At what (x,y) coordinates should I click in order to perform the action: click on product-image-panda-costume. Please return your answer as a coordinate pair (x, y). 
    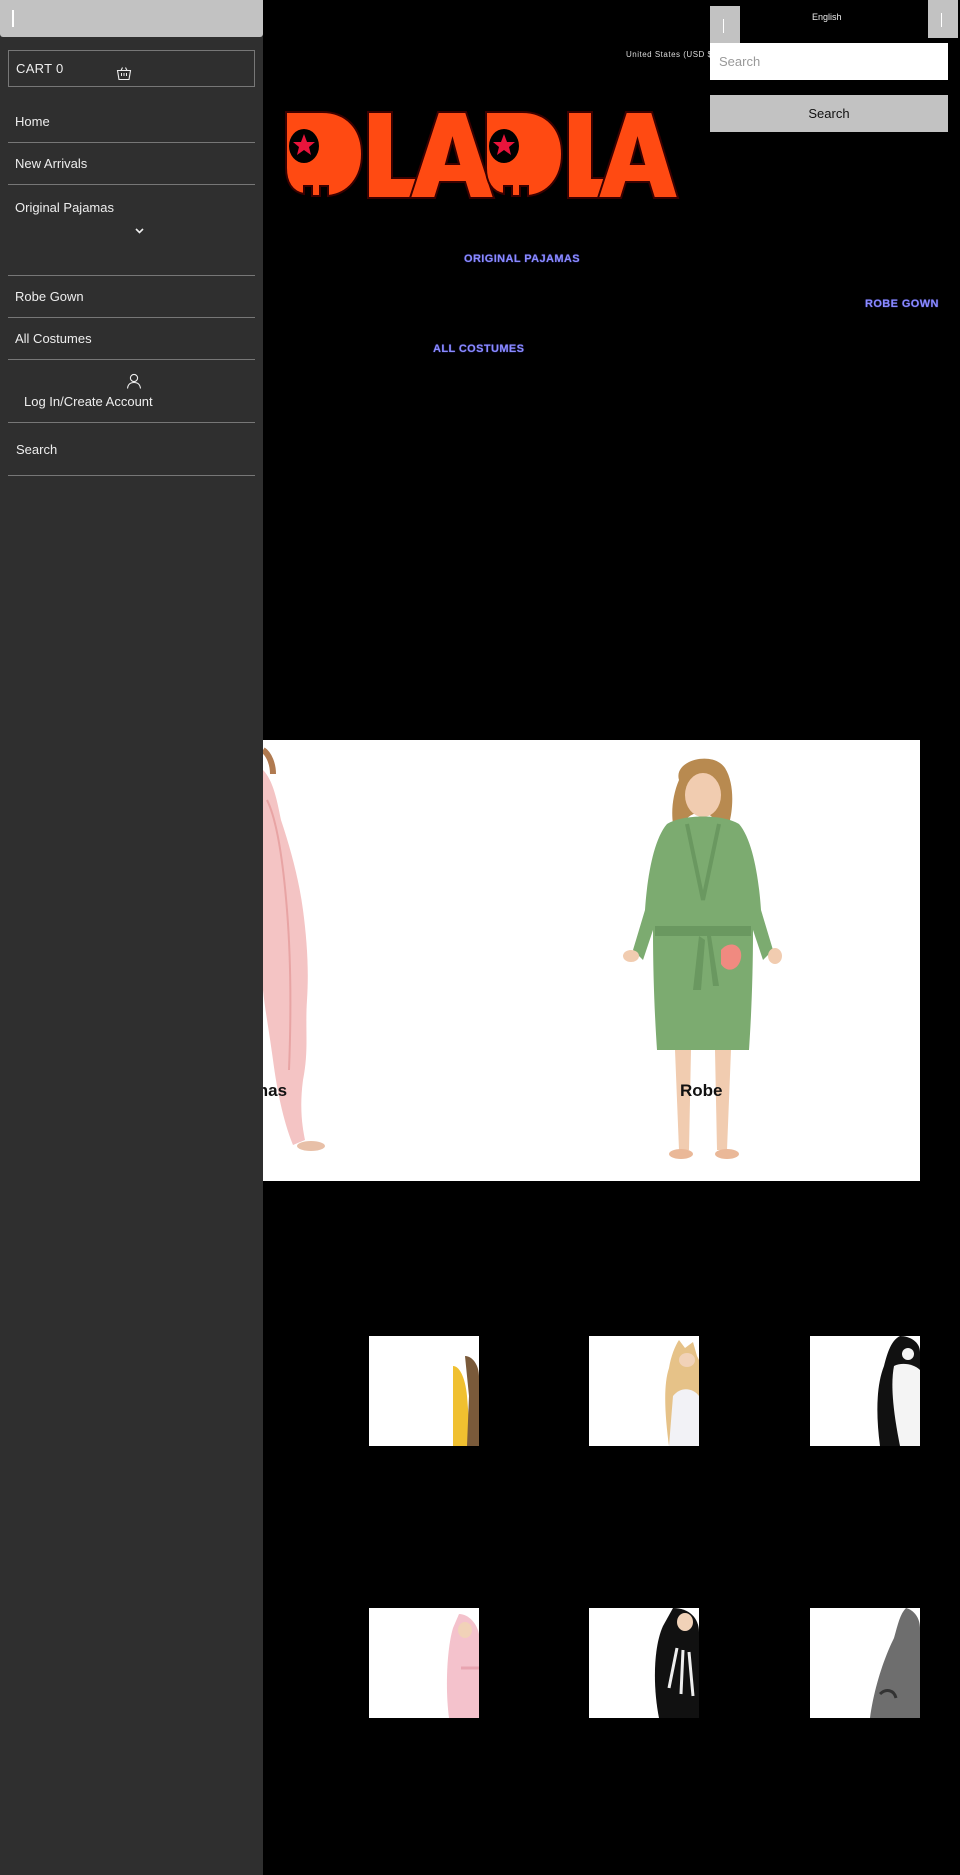
    Looking at the image, I should click on (898, 1391).